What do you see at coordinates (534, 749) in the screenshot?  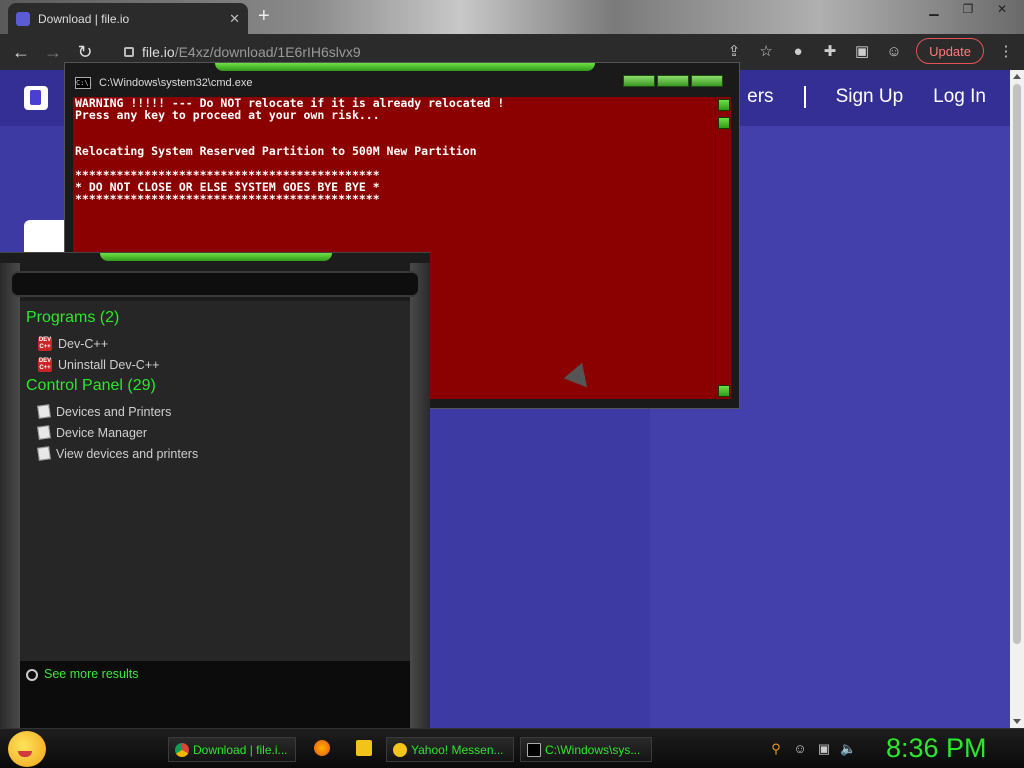 I see `cmd-taskbar-icon` at bounding box center [534, 749].